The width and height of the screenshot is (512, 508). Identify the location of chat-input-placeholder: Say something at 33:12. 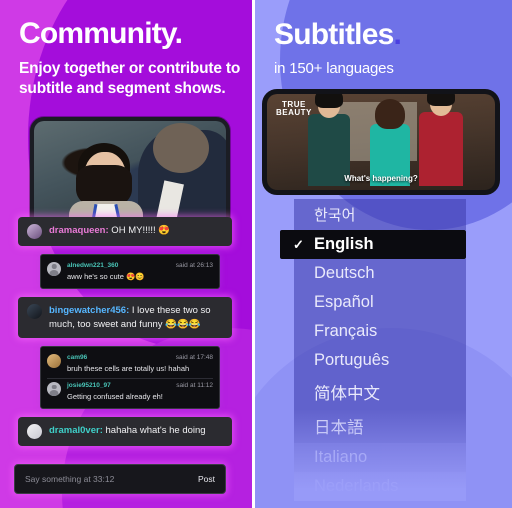
(69, 479).